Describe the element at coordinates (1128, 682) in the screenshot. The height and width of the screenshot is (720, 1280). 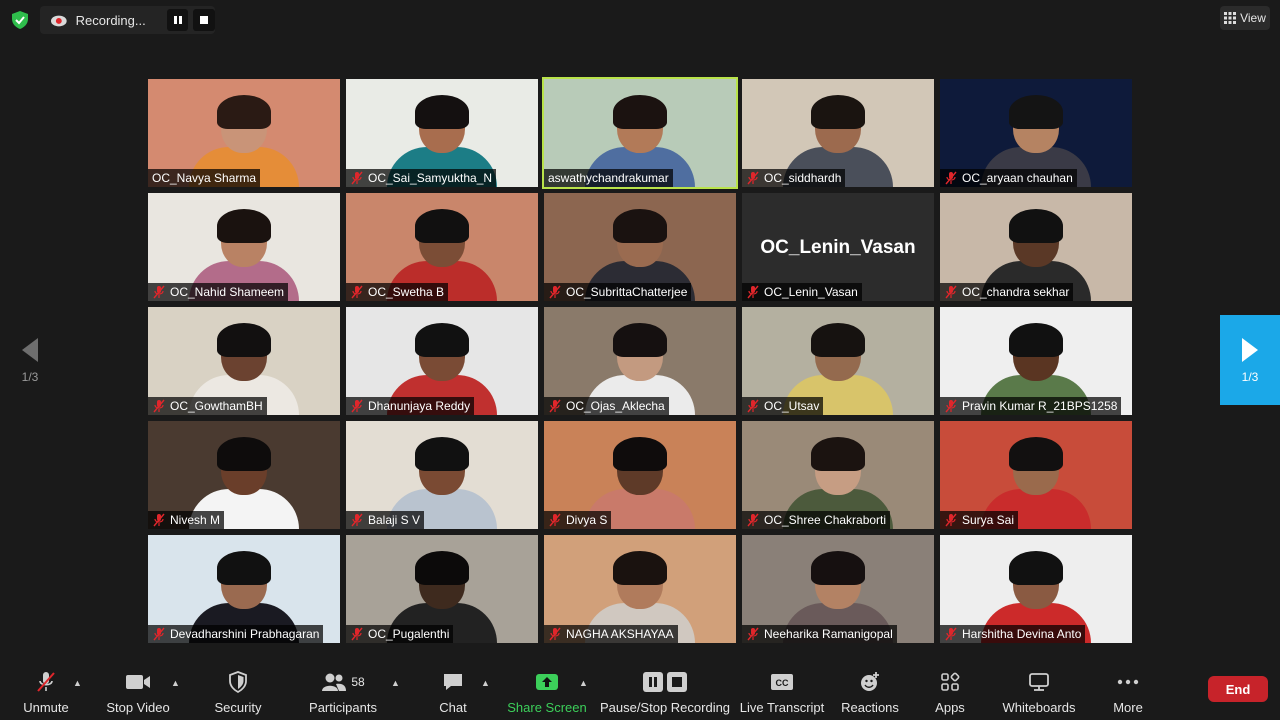
I see `ellipsis-icon` at that location.